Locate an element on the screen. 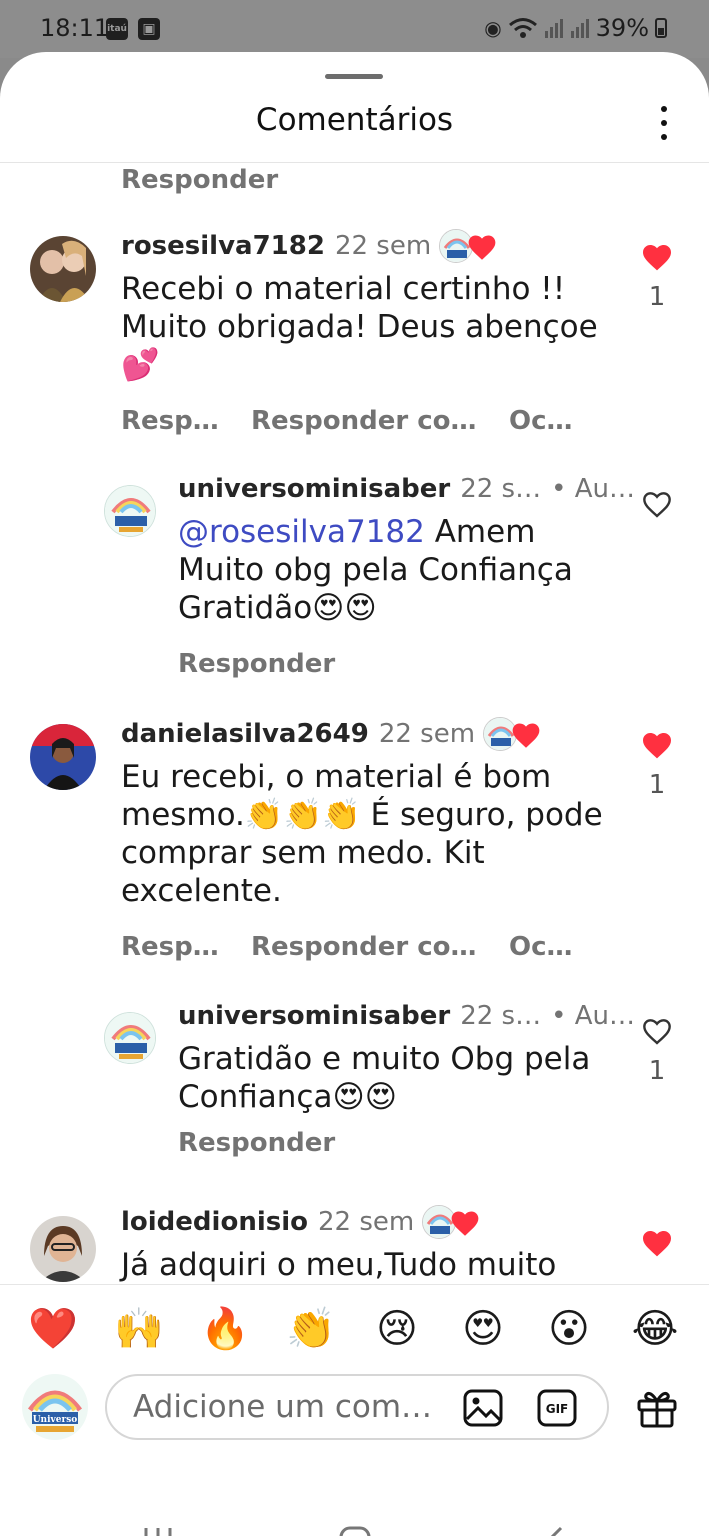 The image size is (709, 1536). image-icon is located at coordinates (483, 1408).